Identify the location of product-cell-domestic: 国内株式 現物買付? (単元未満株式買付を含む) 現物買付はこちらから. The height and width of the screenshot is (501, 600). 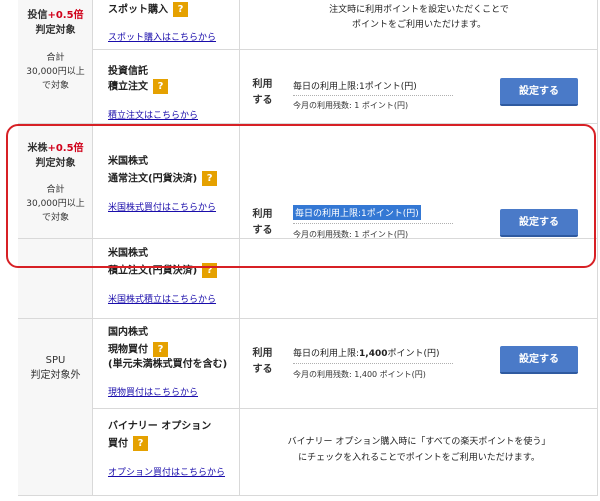
(166, 364).